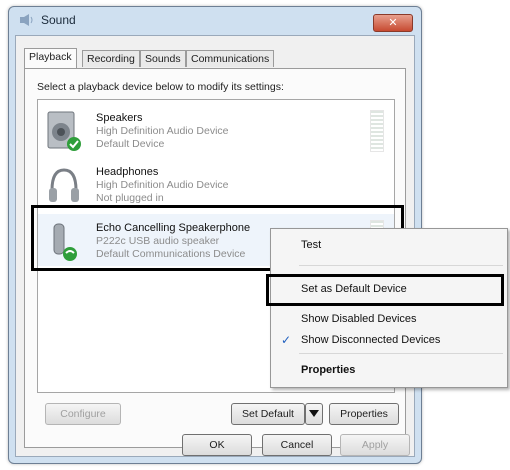 Image resolution: width=510 pixels, height=470 pixels. What do you see at coordinates (230, 58) in the screenshot?
I see `tab-communications: Communications` at bounding box center [230, 58].